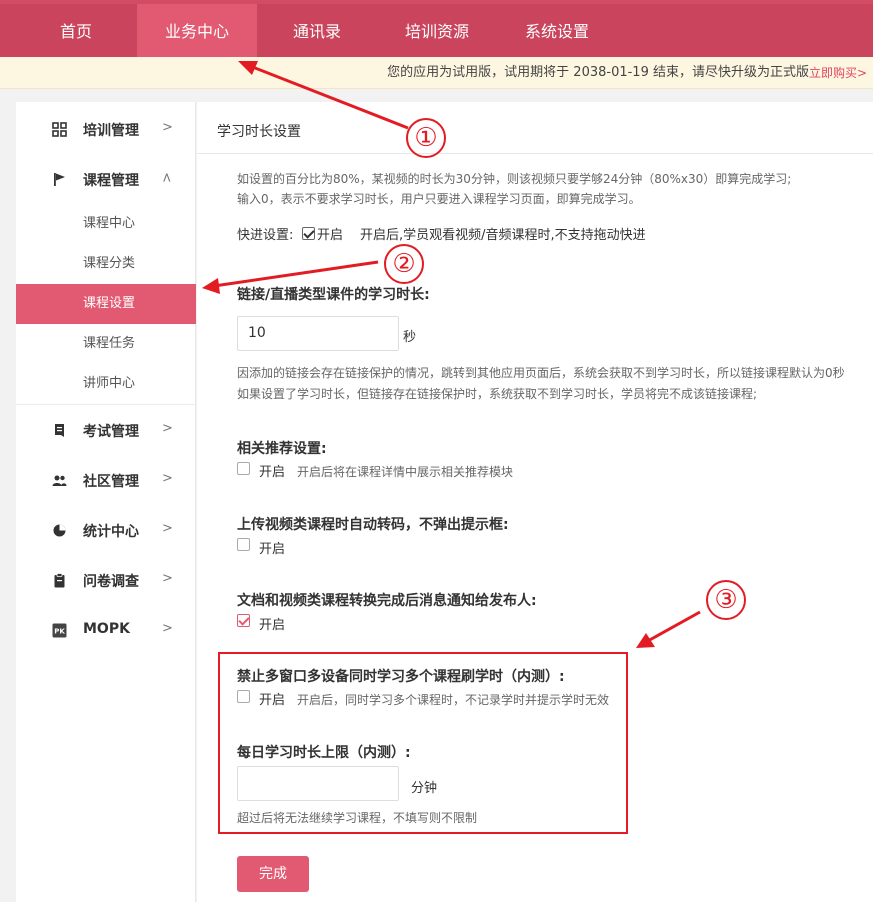 Image resolution: width=873 pixels, height=902 pixels. I want to click on fastforward-label: 快进设置:, so click(265, 235).